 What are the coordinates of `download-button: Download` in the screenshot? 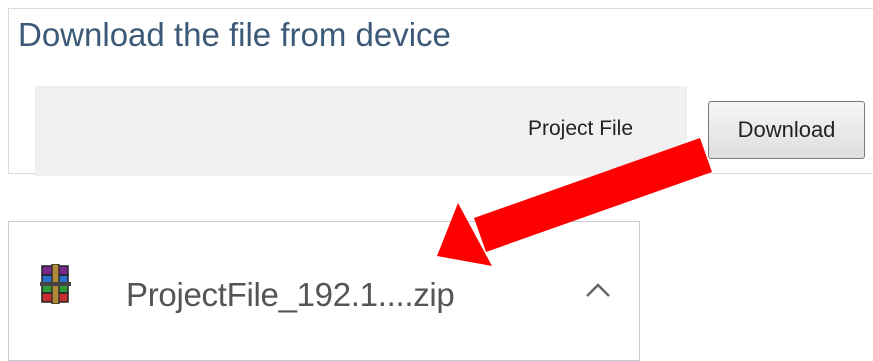 It's located at (786, 130).